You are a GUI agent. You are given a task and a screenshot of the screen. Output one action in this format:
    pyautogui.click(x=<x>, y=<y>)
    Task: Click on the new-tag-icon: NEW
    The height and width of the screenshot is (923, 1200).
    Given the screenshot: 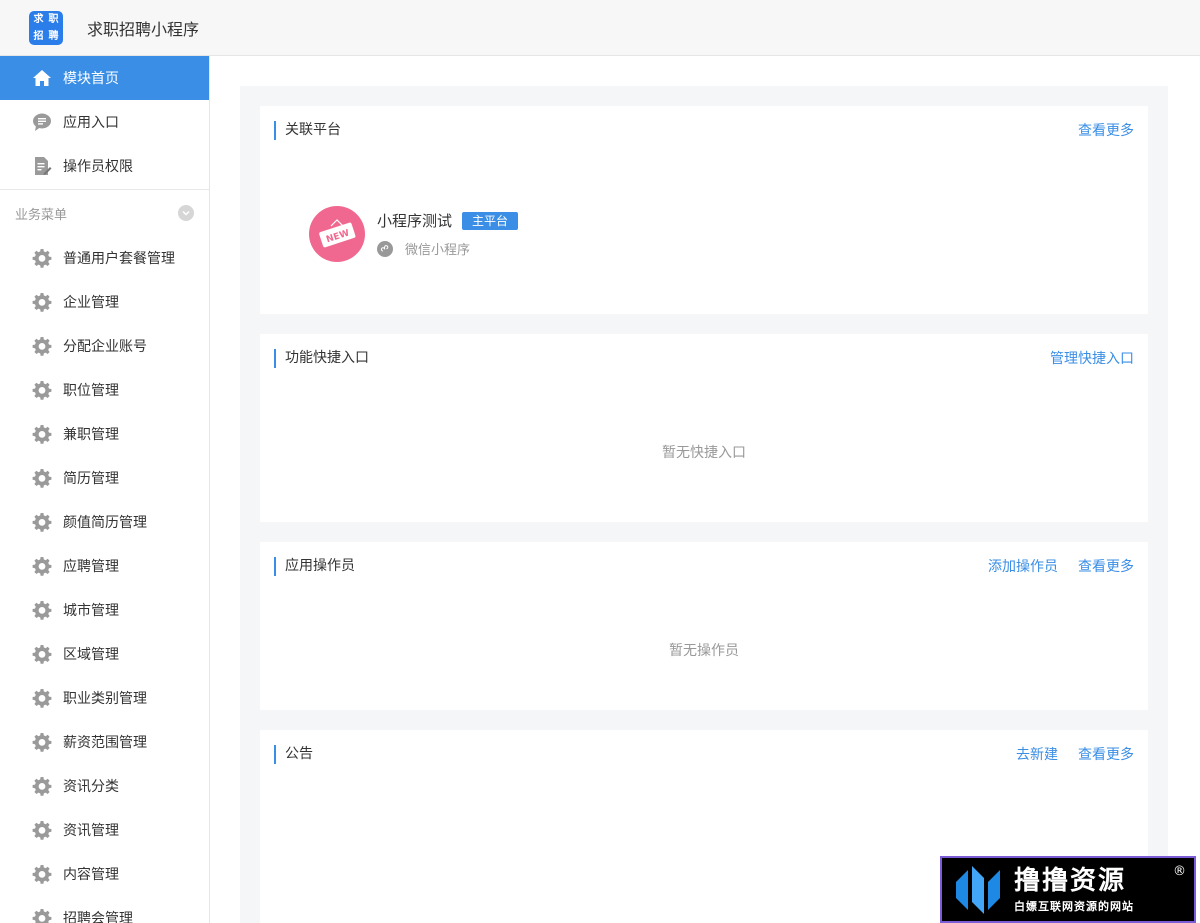 What is the action you would take?
    pyautogui.click(x=337, y=233)
    